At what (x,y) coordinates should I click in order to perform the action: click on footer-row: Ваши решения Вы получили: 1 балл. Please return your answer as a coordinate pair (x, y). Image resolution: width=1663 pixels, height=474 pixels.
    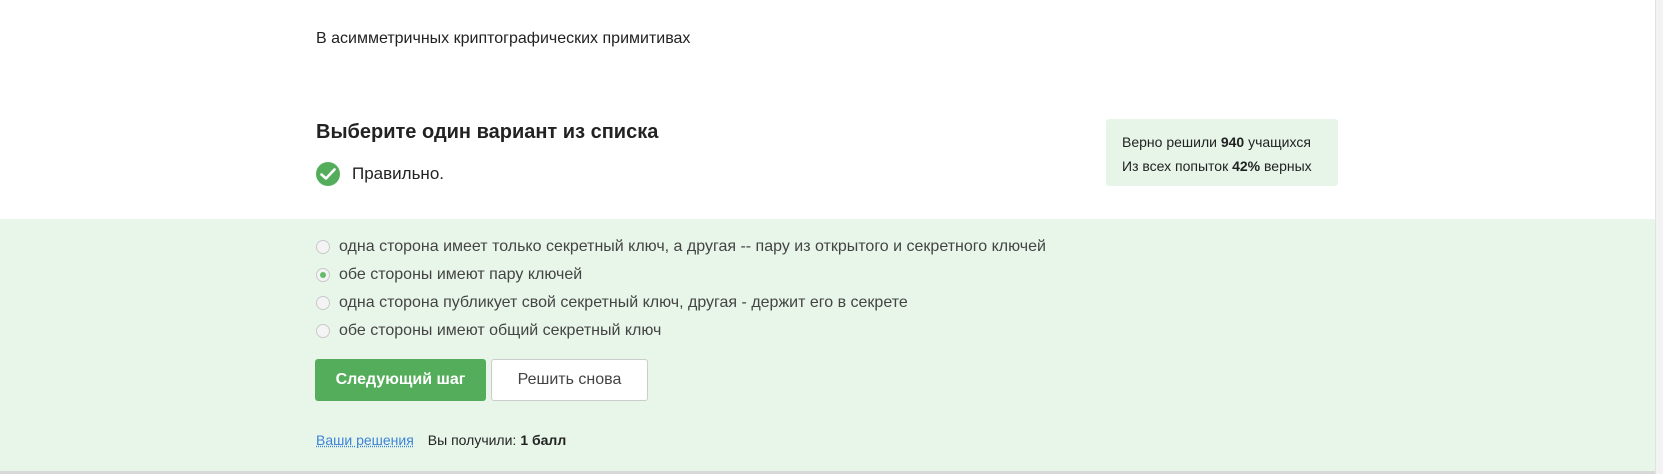
    Looking at the image, I should click on (441, 440).